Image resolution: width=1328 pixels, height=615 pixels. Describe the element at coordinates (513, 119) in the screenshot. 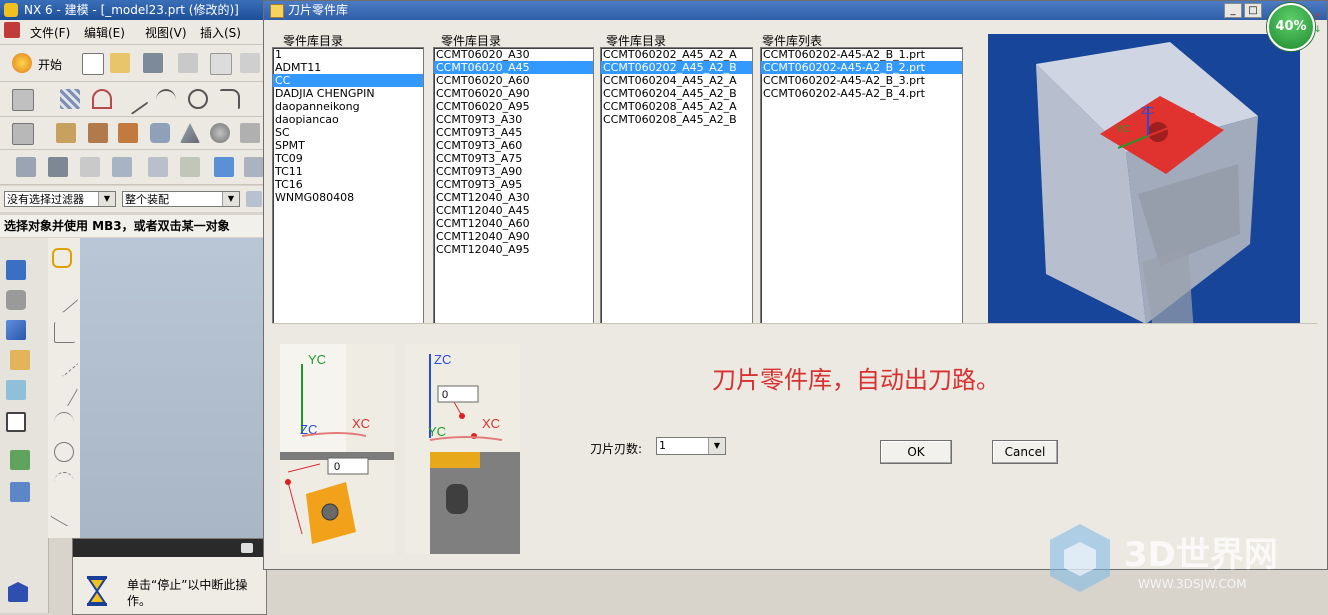

I see `list-item: CCMT09T3_A30` at that location.